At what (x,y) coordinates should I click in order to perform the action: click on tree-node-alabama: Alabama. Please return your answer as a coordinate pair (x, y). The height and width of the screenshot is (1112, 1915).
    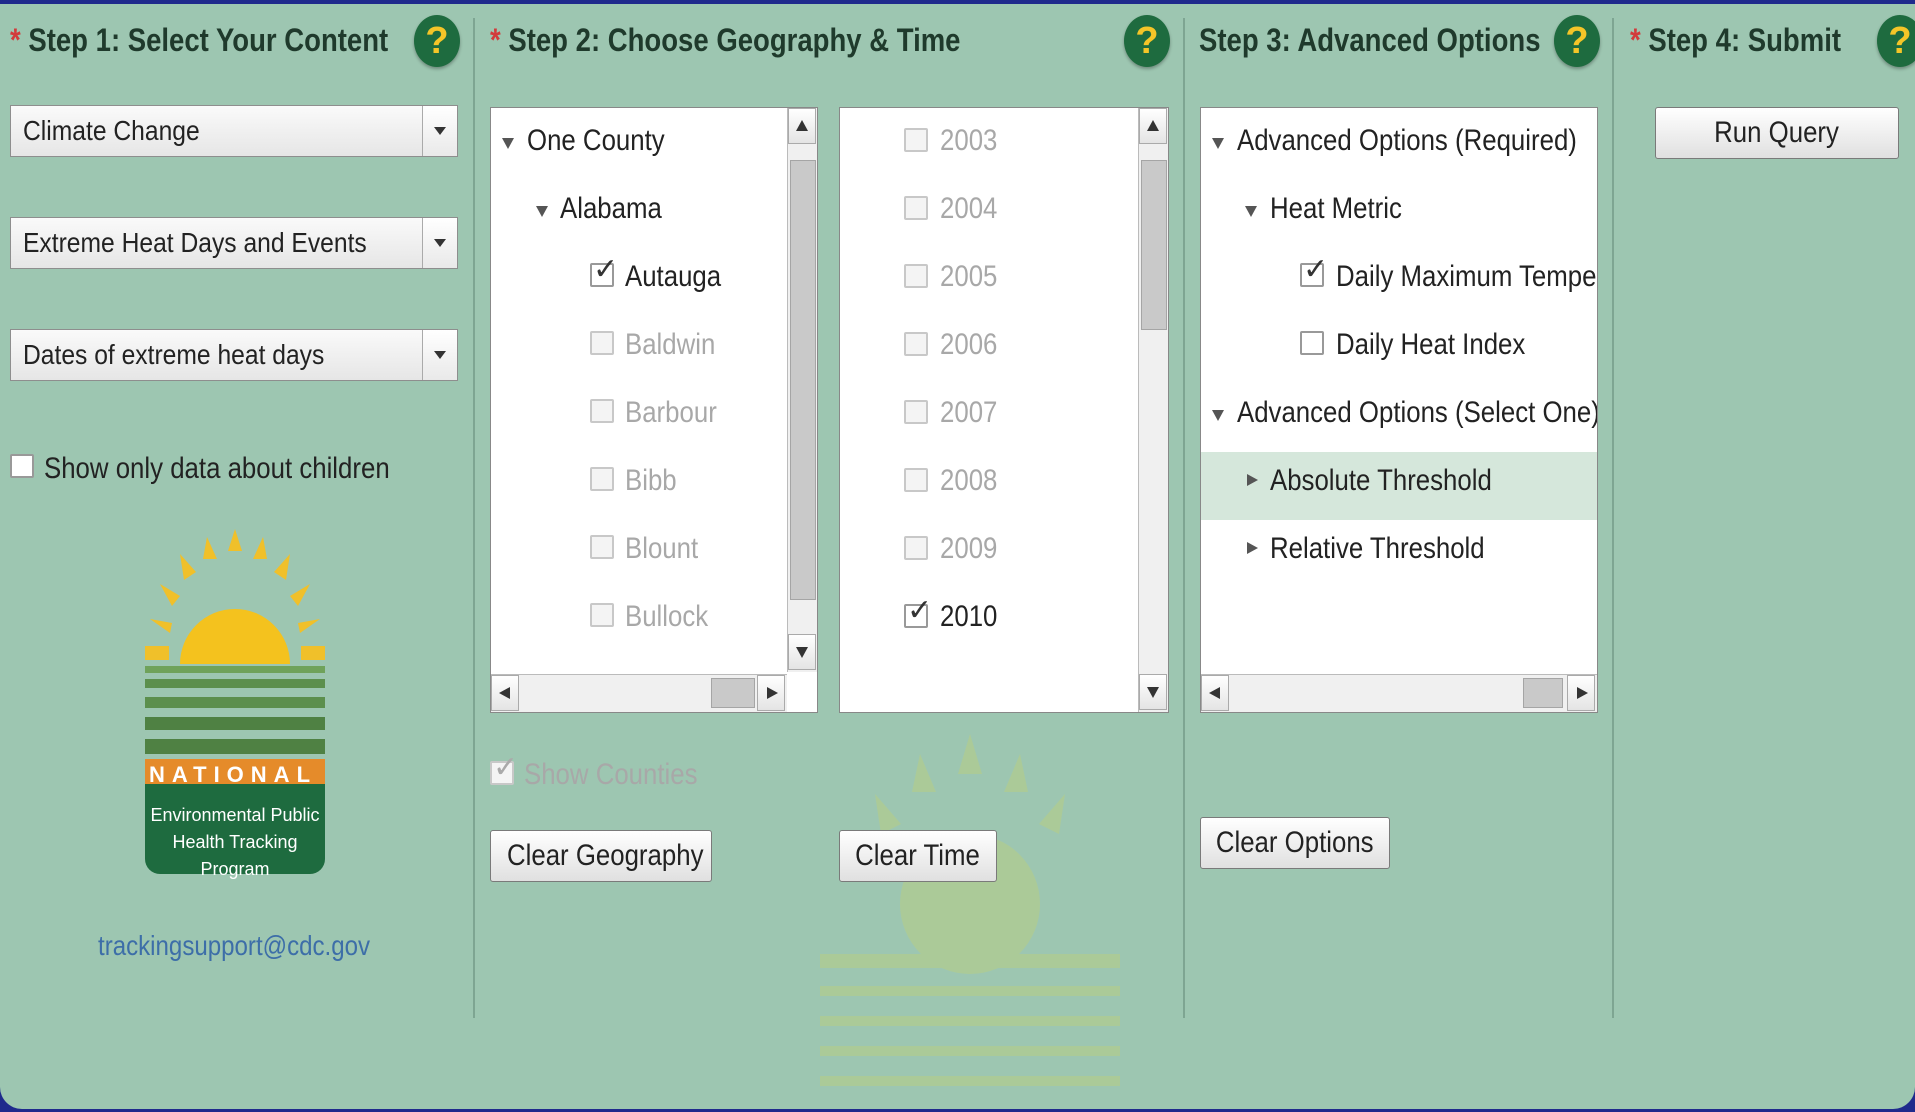
    Looking at the image, I should click on (611, 209).